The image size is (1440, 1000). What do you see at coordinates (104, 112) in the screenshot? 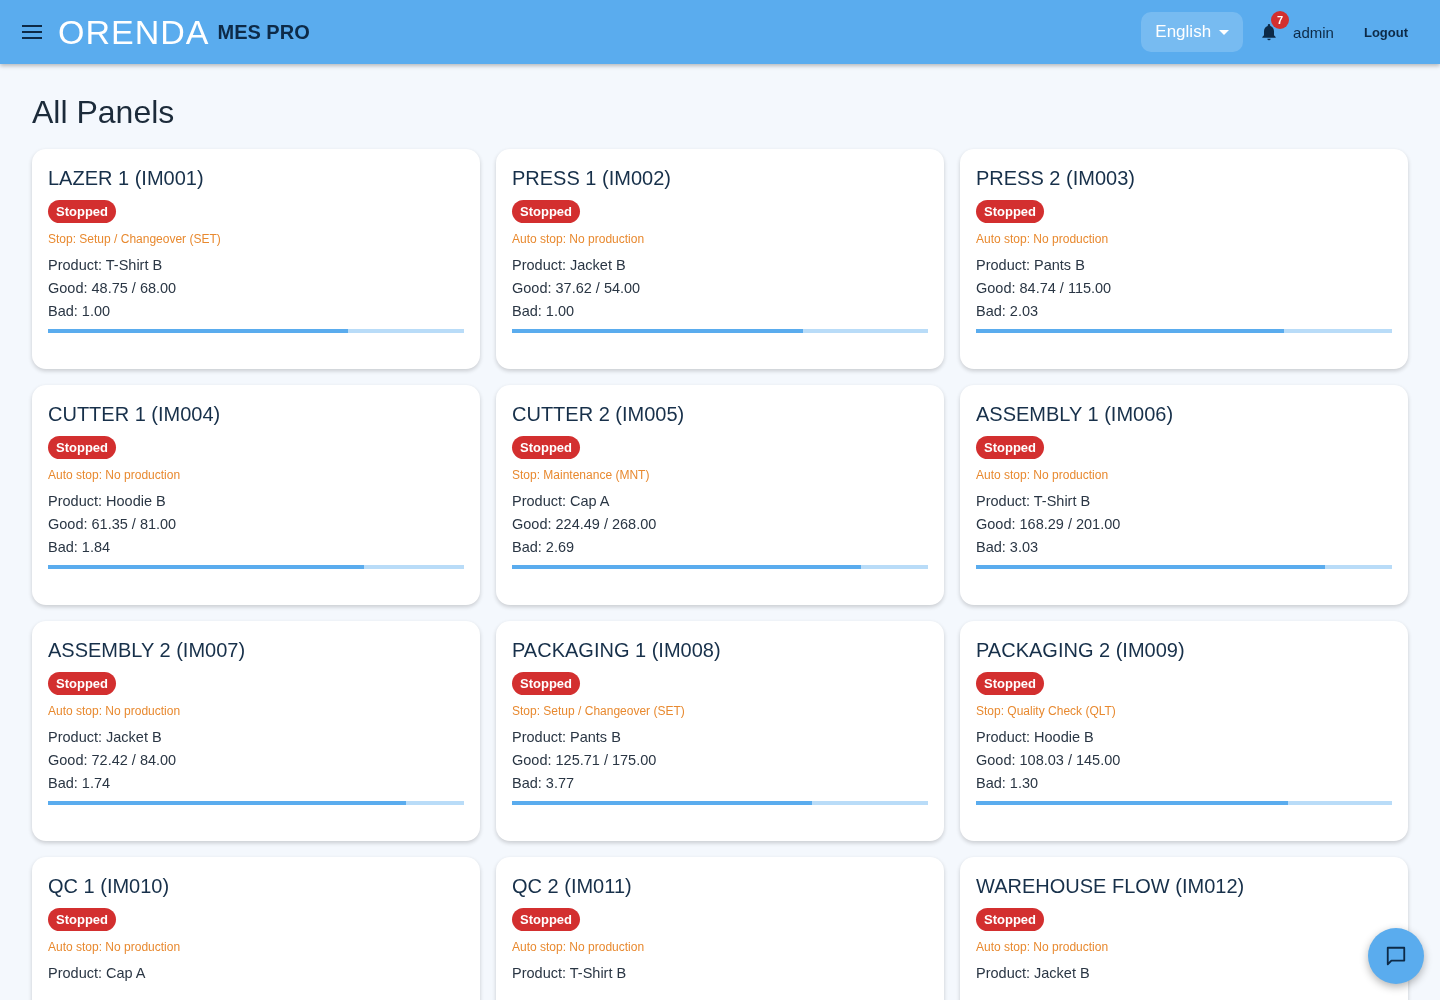
I see `page-title: All Panels` at bounding box center [104, 112].